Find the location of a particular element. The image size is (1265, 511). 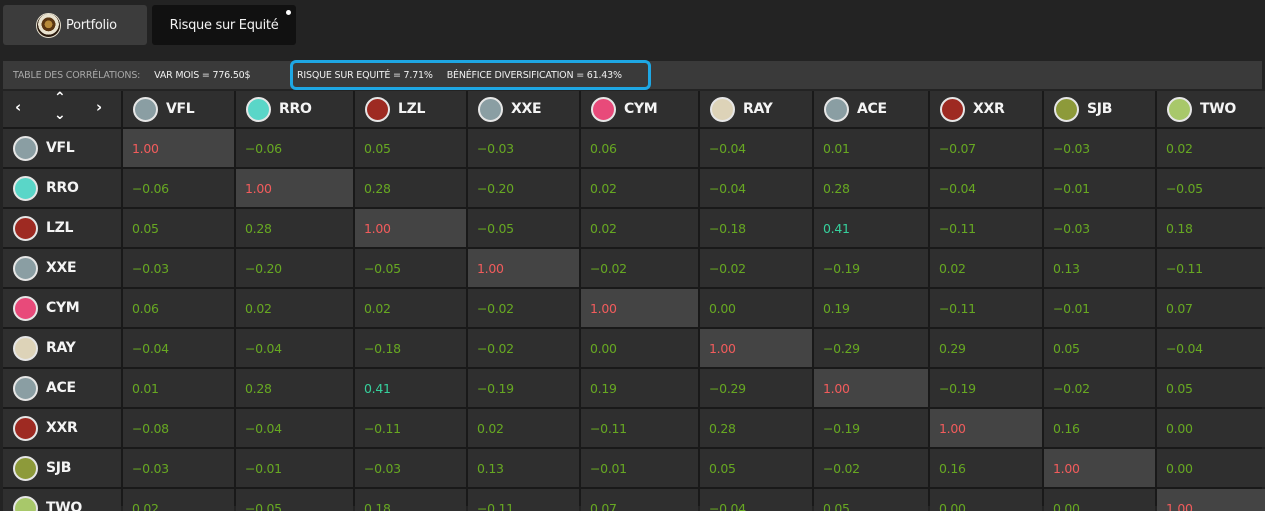

chevron-left-icon: ‹ is located at coordinates (18, 107).